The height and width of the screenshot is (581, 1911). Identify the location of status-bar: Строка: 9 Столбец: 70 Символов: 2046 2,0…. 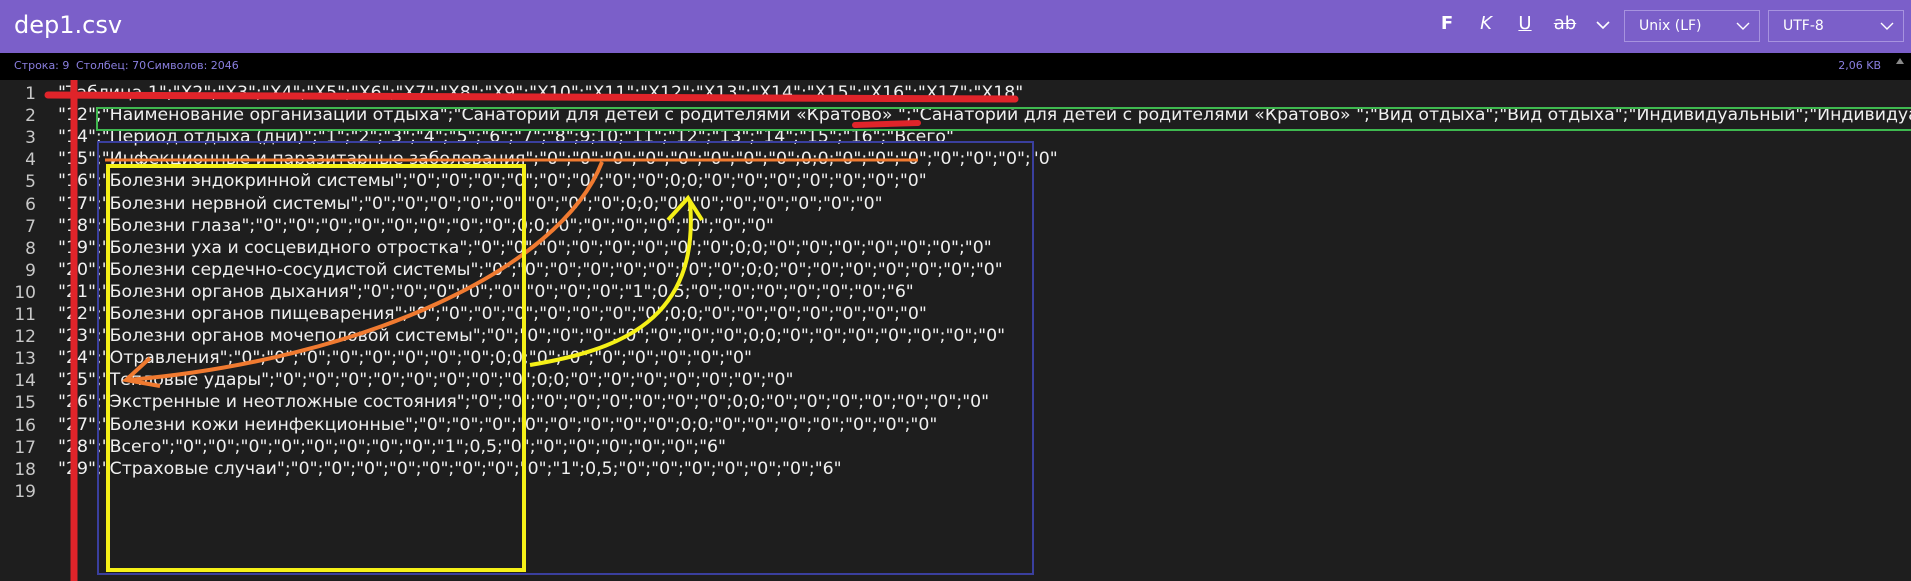
(955, 66).